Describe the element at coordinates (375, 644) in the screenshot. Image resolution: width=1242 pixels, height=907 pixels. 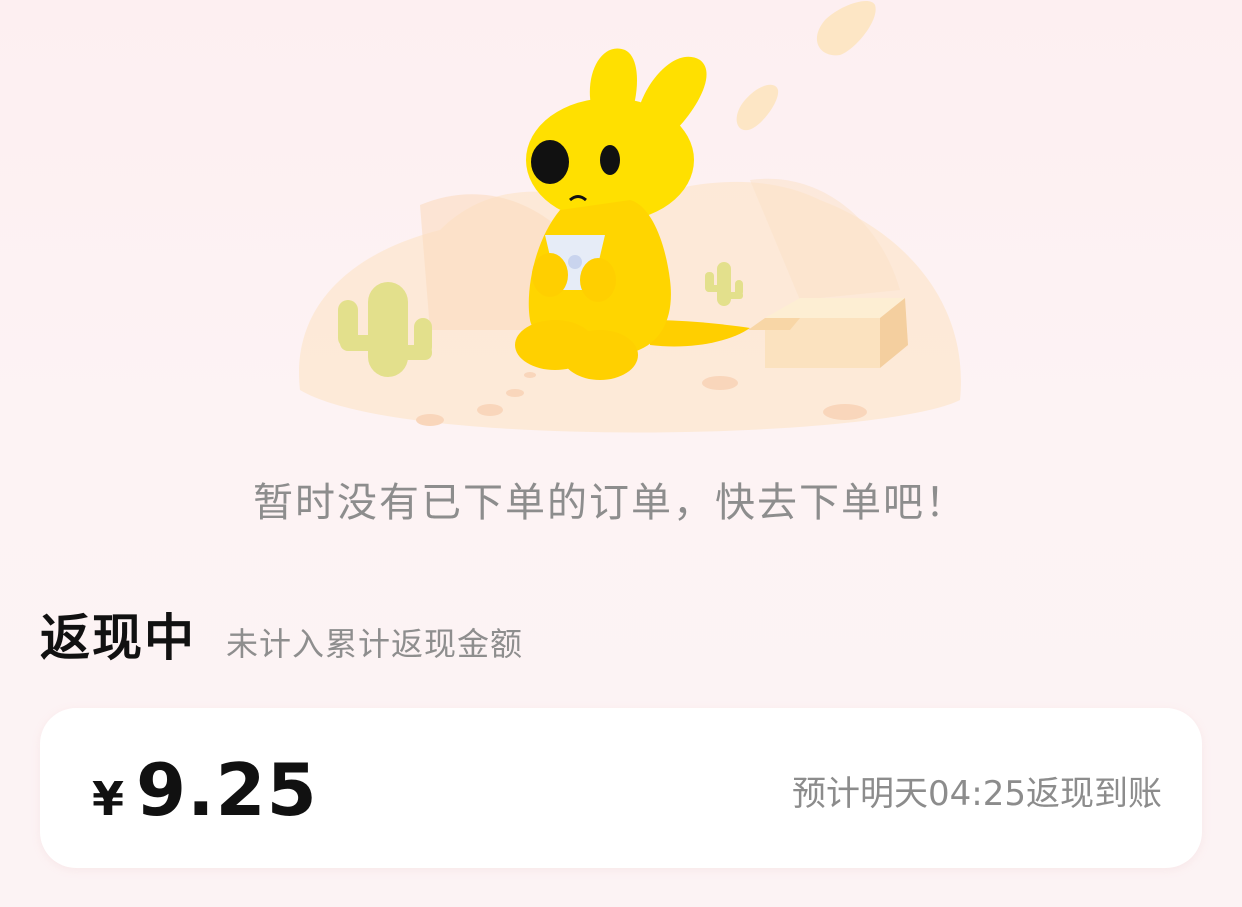
I see `section-subtitle: 未计入累计返现金额` at that location.